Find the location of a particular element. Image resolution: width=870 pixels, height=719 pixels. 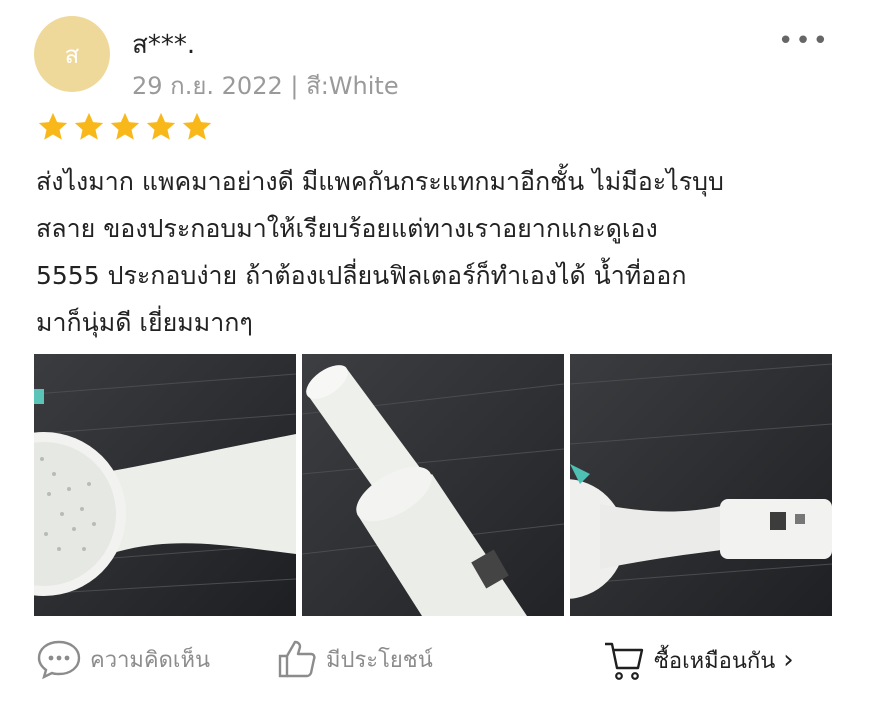

buy-similar-button: ซื้อเหมือนกัน › is located at coordinates (698, 660).